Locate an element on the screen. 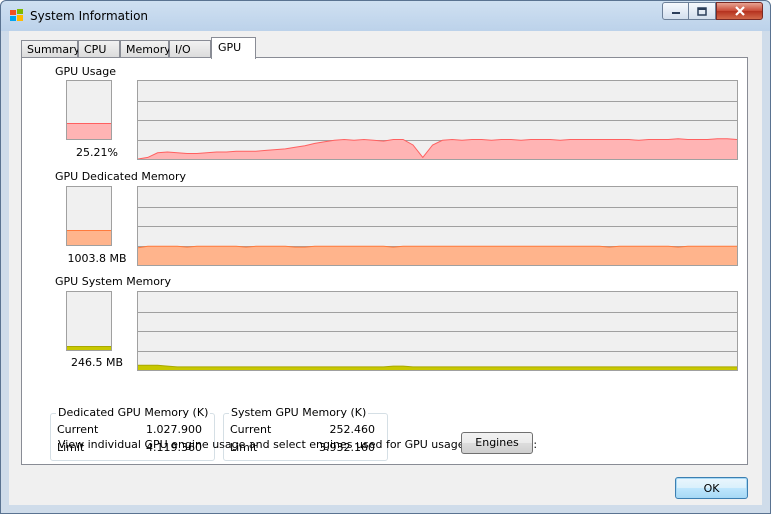  maximize-button is located at coordinates (702, 11).